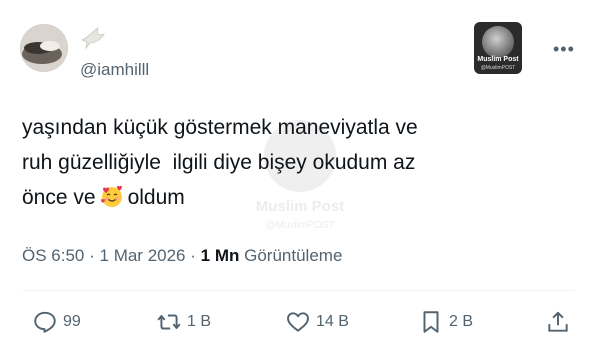 This screenshot has height=361, width=597. Describe the element at coordinates (156, 197) in the screenshot. I see `tweet-line: oldum` at that location.